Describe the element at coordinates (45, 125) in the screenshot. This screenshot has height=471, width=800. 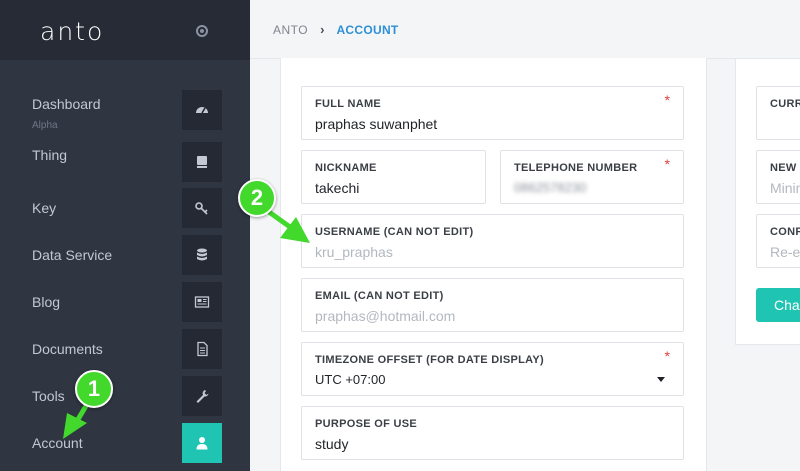
I see `sidebar-item-dashboard-badge: Alpha` at that location.